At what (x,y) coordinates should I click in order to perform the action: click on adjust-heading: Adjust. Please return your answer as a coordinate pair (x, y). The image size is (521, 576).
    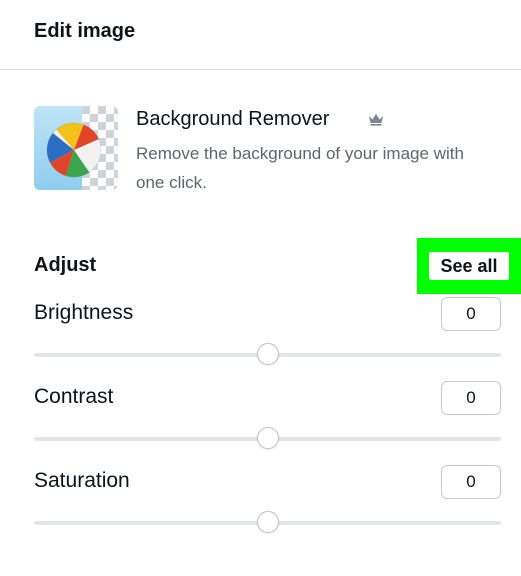
    Looking at the image, I should click on (65, 265).